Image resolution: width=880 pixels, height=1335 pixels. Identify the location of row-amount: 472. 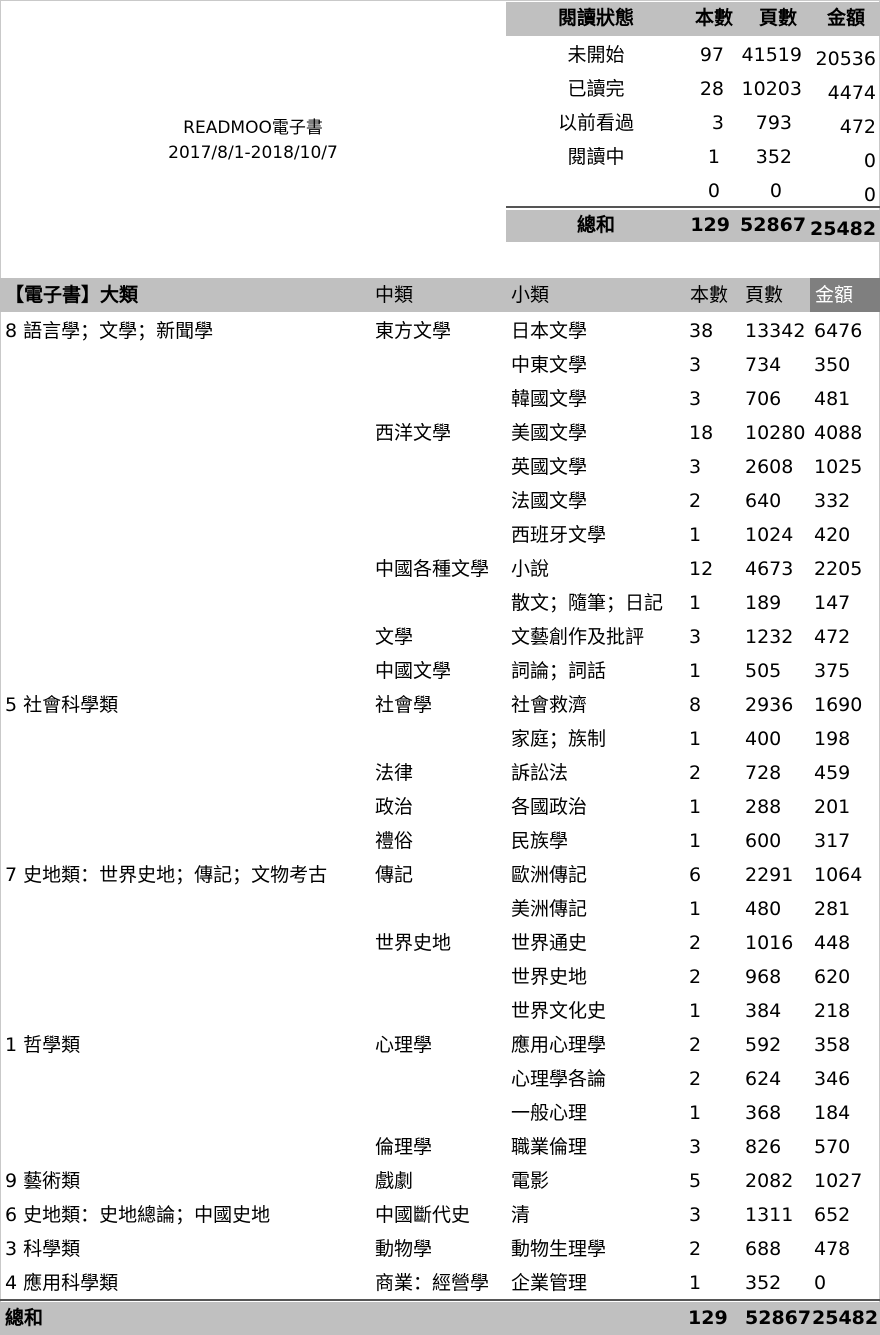
(832, 637).